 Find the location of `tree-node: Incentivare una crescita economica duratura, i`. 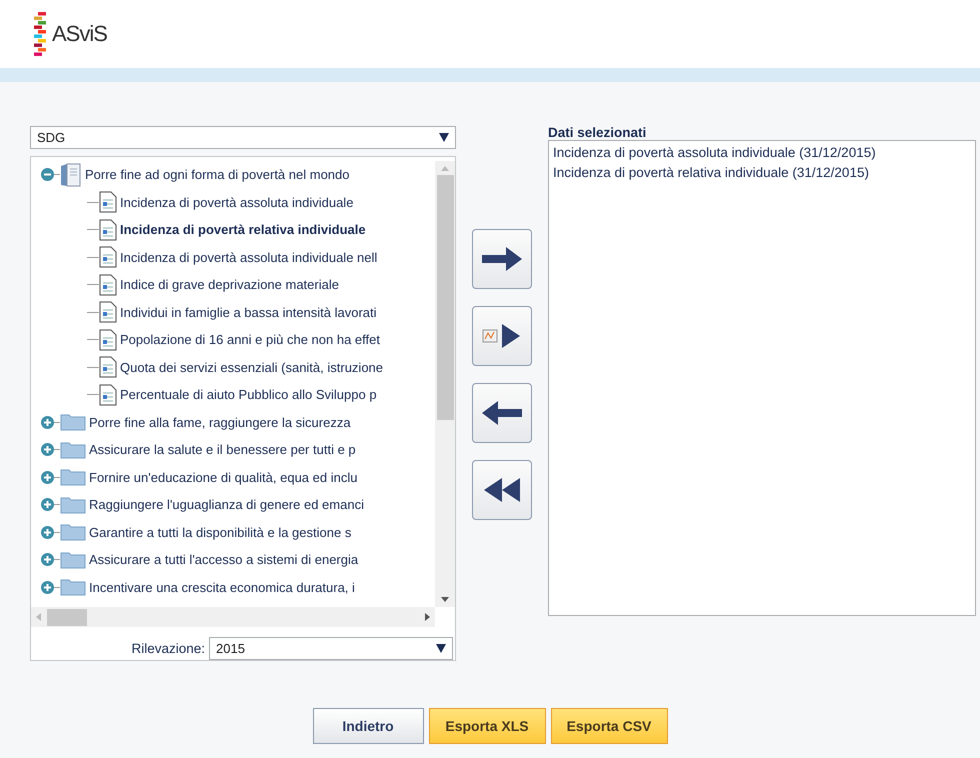

tree-node: Incentivare una crescita economica duratura, i is located at coordinates (220, 587).